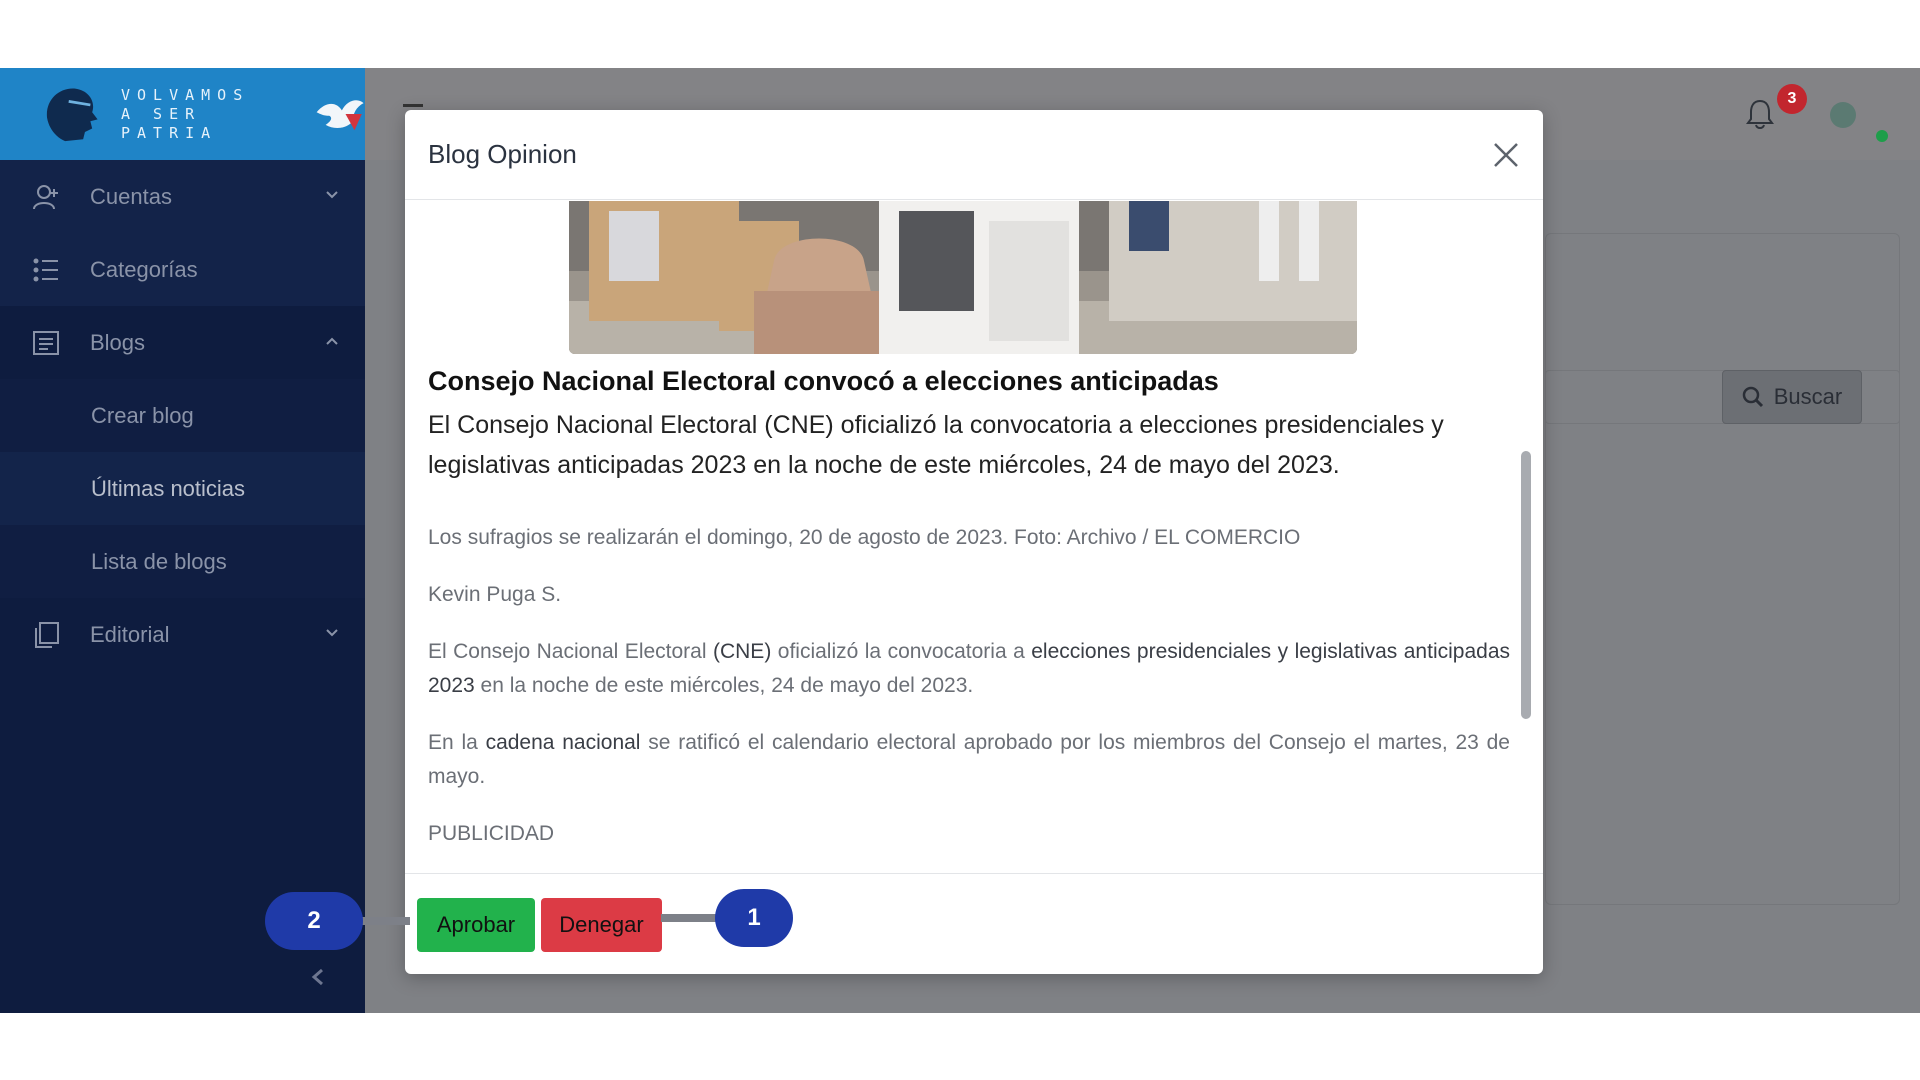  What do you see at coordinates (182, 415) in the screenshot?
I see `sidebar-subitem-crear-blog: Crear blog` at bounding box center [182, 415].